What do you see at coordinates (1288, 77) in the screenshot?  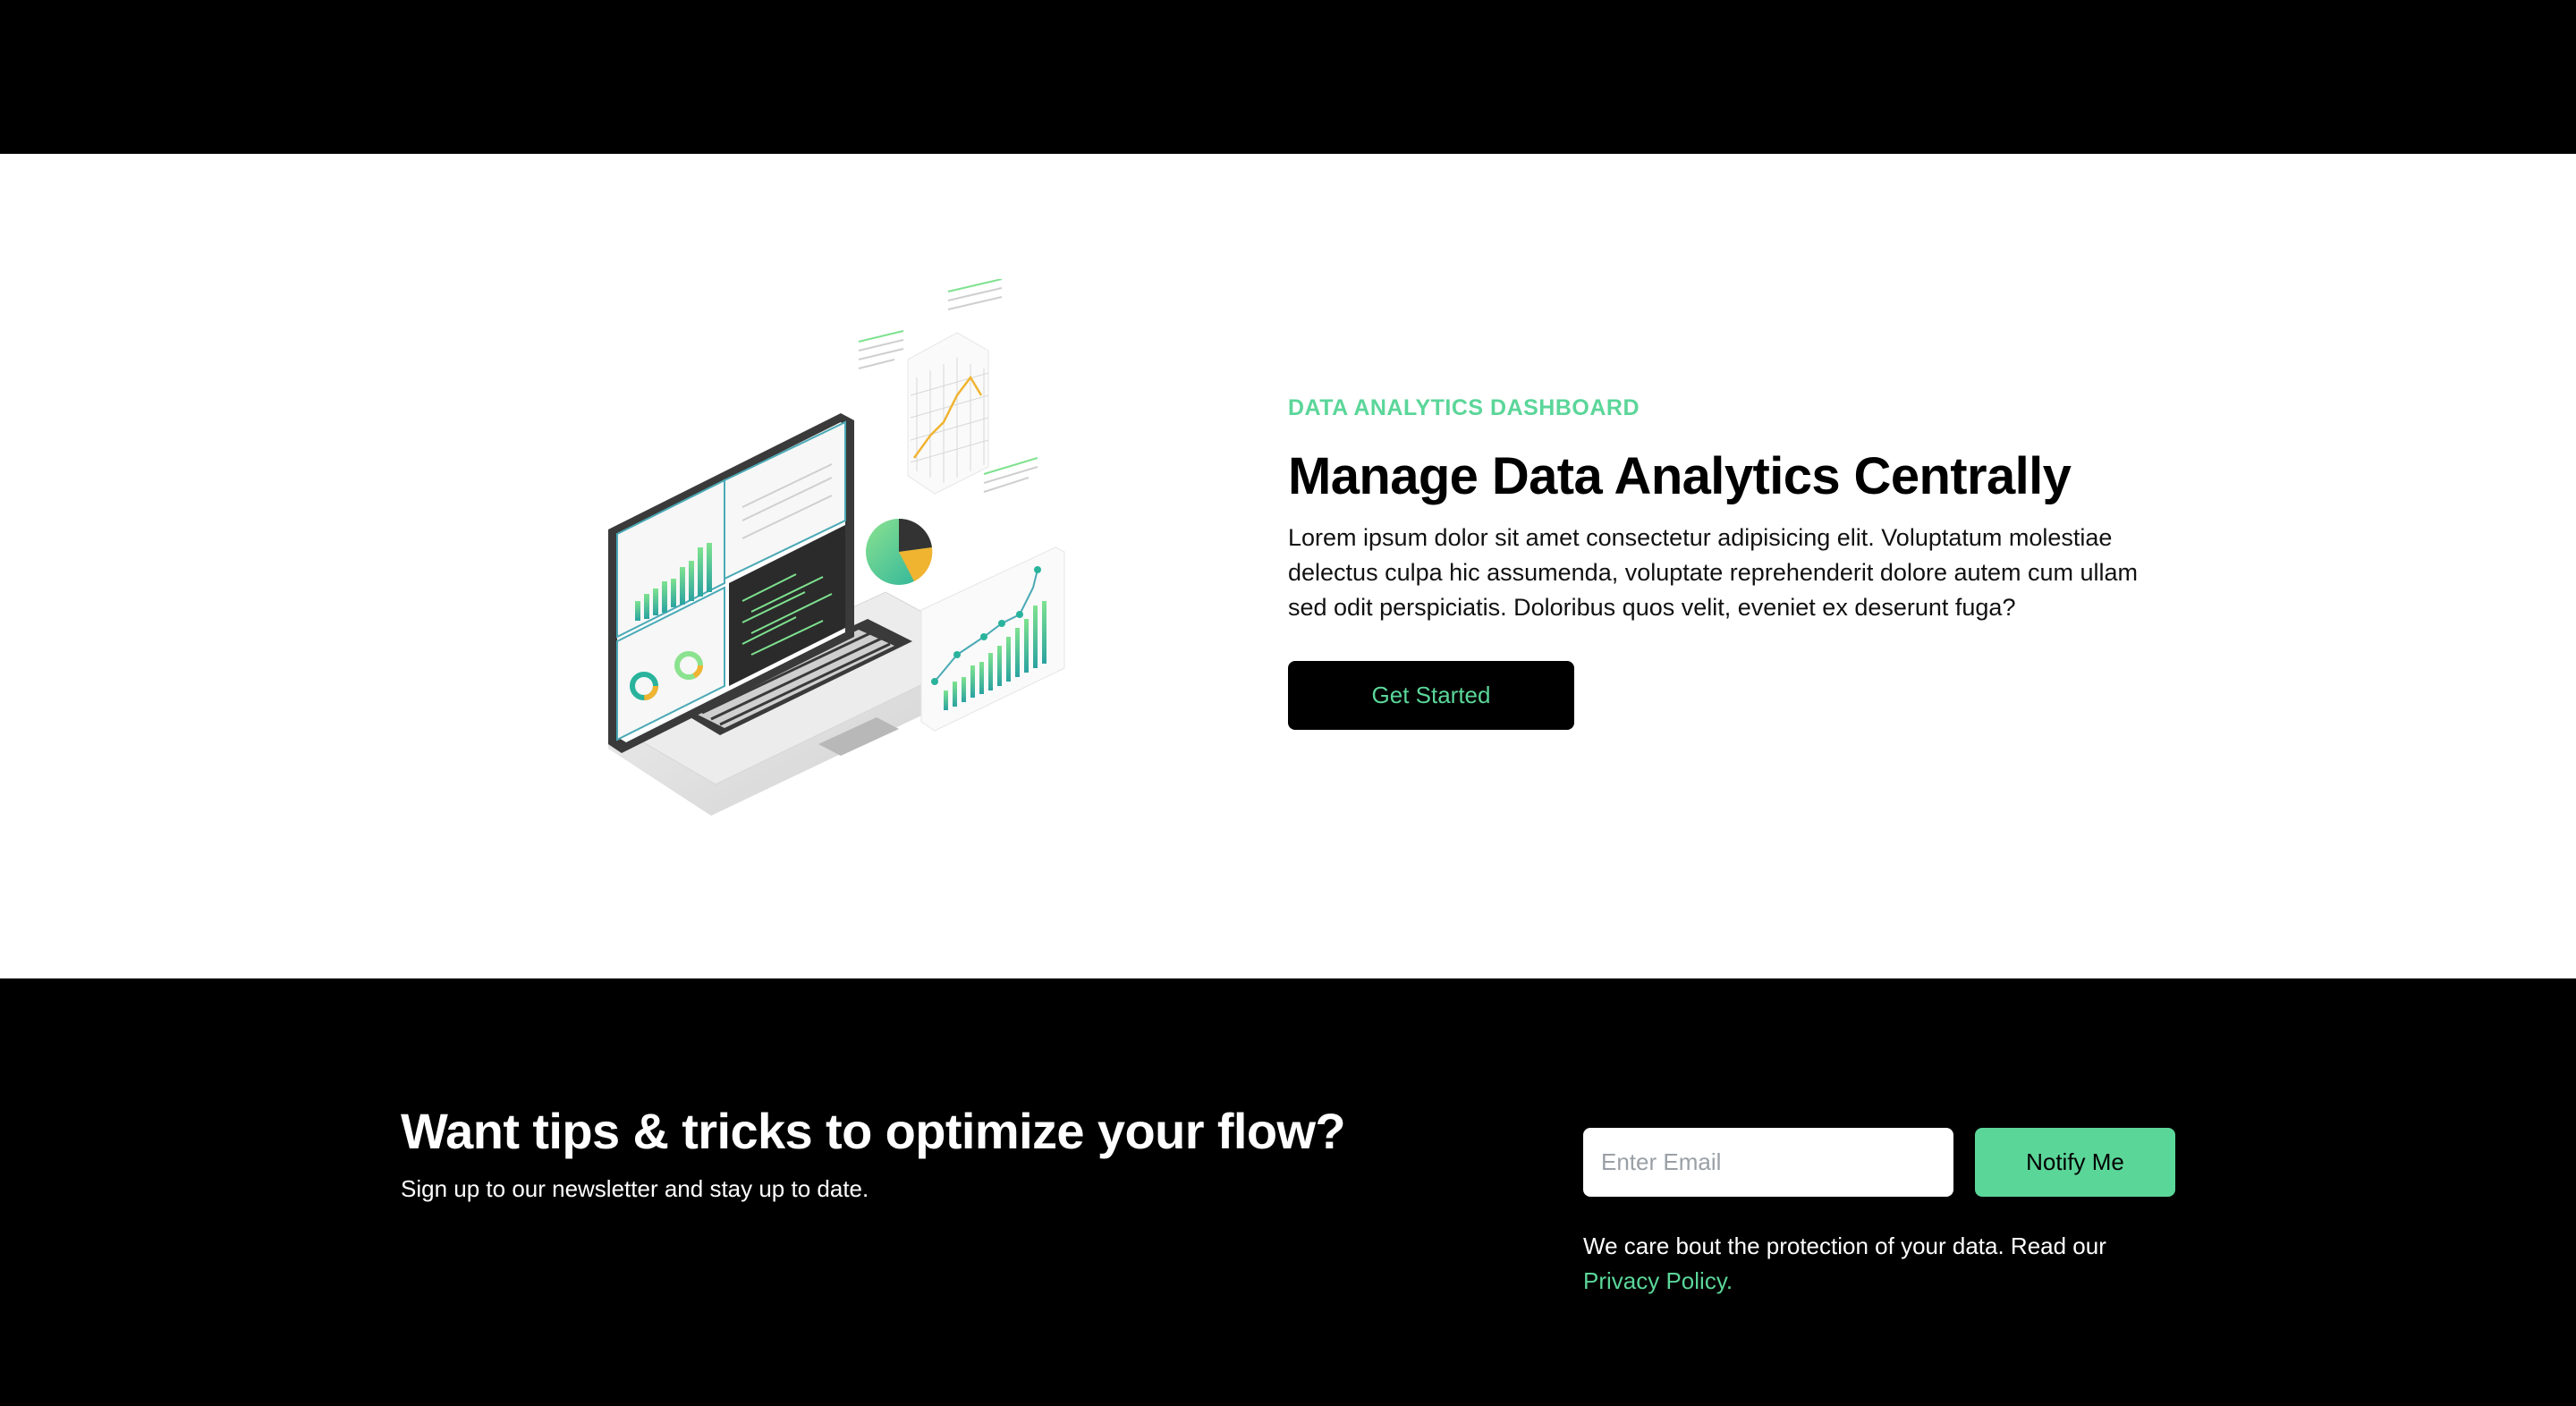 I see `top-header-band` at bounding box center [1288, 77].